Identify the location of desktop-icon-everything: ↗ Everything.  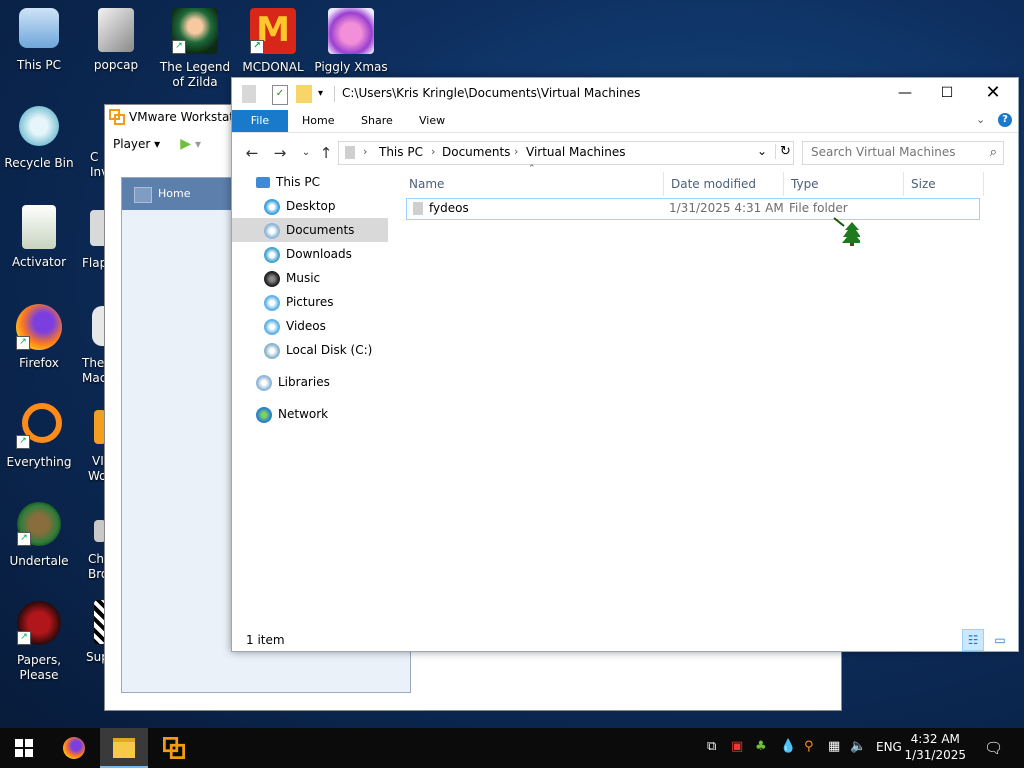
(39, 436).